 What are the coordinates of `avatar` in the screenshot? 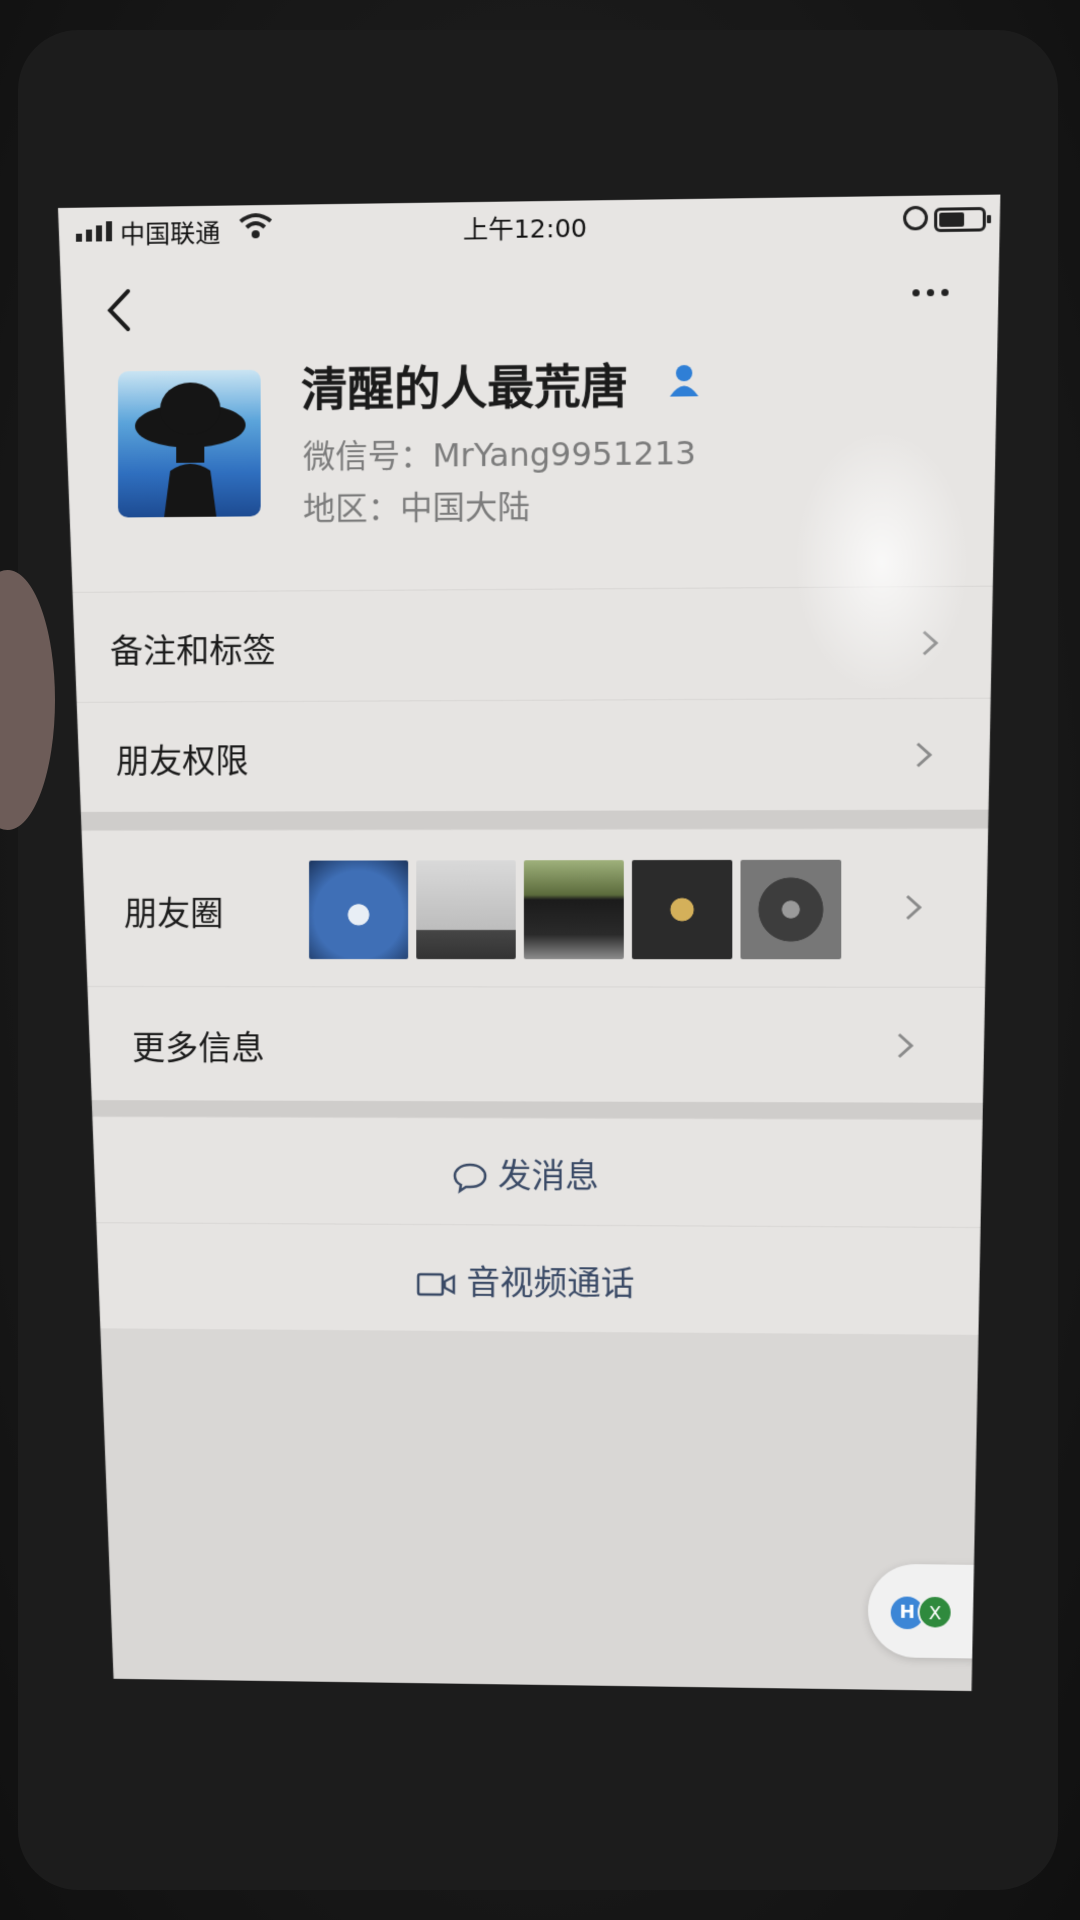 It's located at (189, 444).